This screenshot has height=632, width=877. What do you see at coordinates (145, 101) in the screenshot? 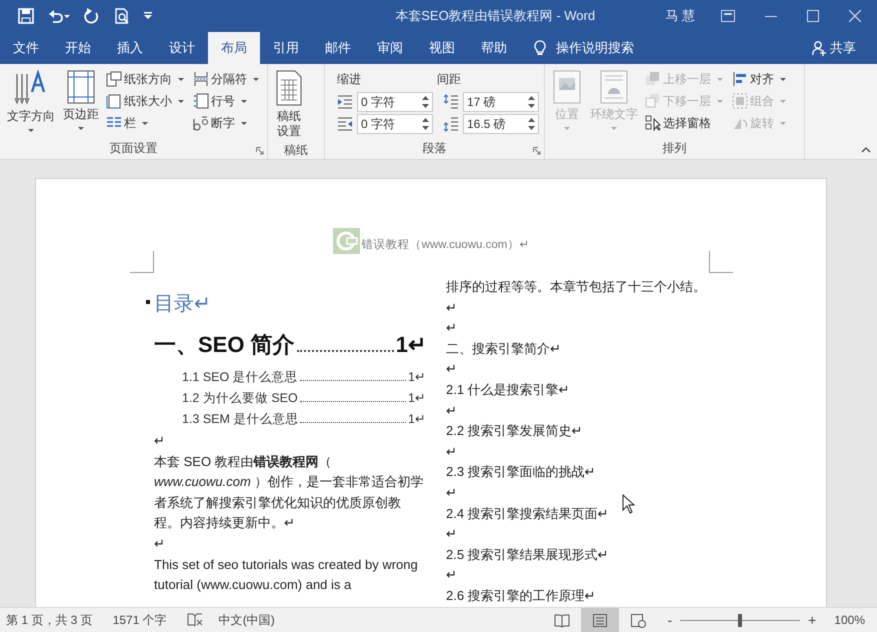
I see `ribbon-button: 纸张大小` at bounding box center [145, 101].